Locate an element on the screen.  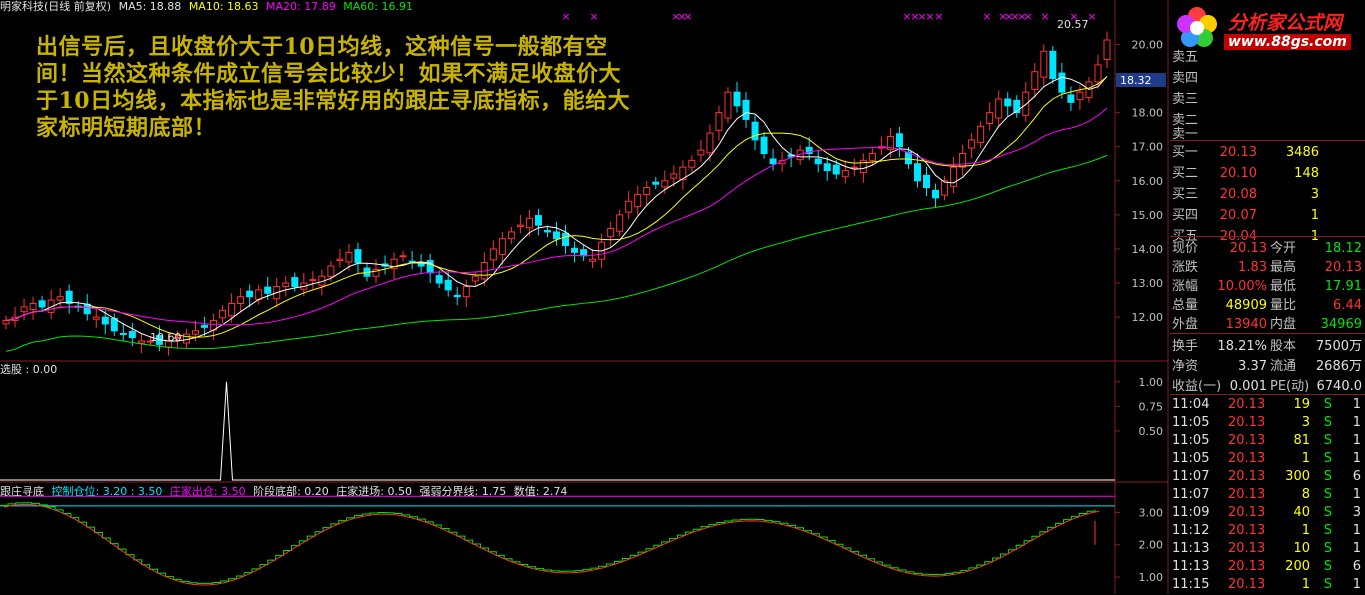
buy-row: 买四 20.07 1 is located at coordinates (1267, 215).